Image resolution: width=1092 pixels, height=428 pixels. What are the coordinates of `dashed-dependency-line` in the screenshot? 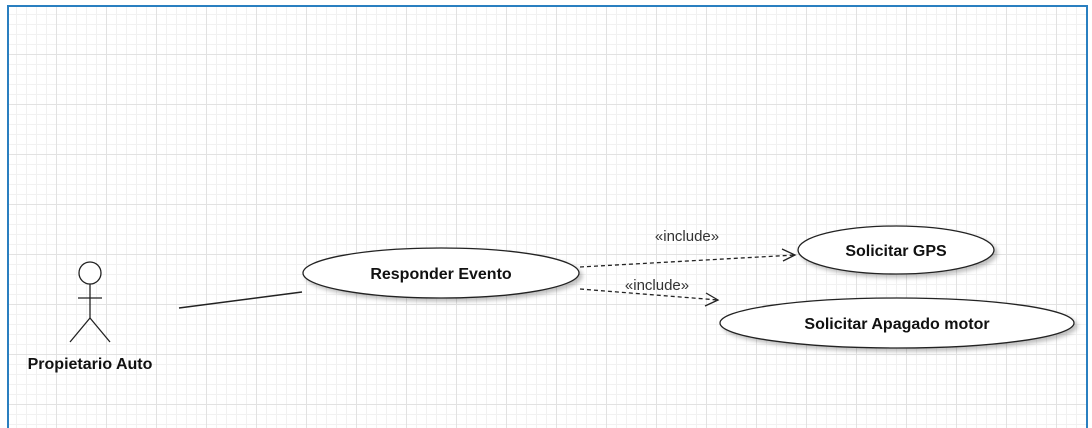 It's located at (687, 261).